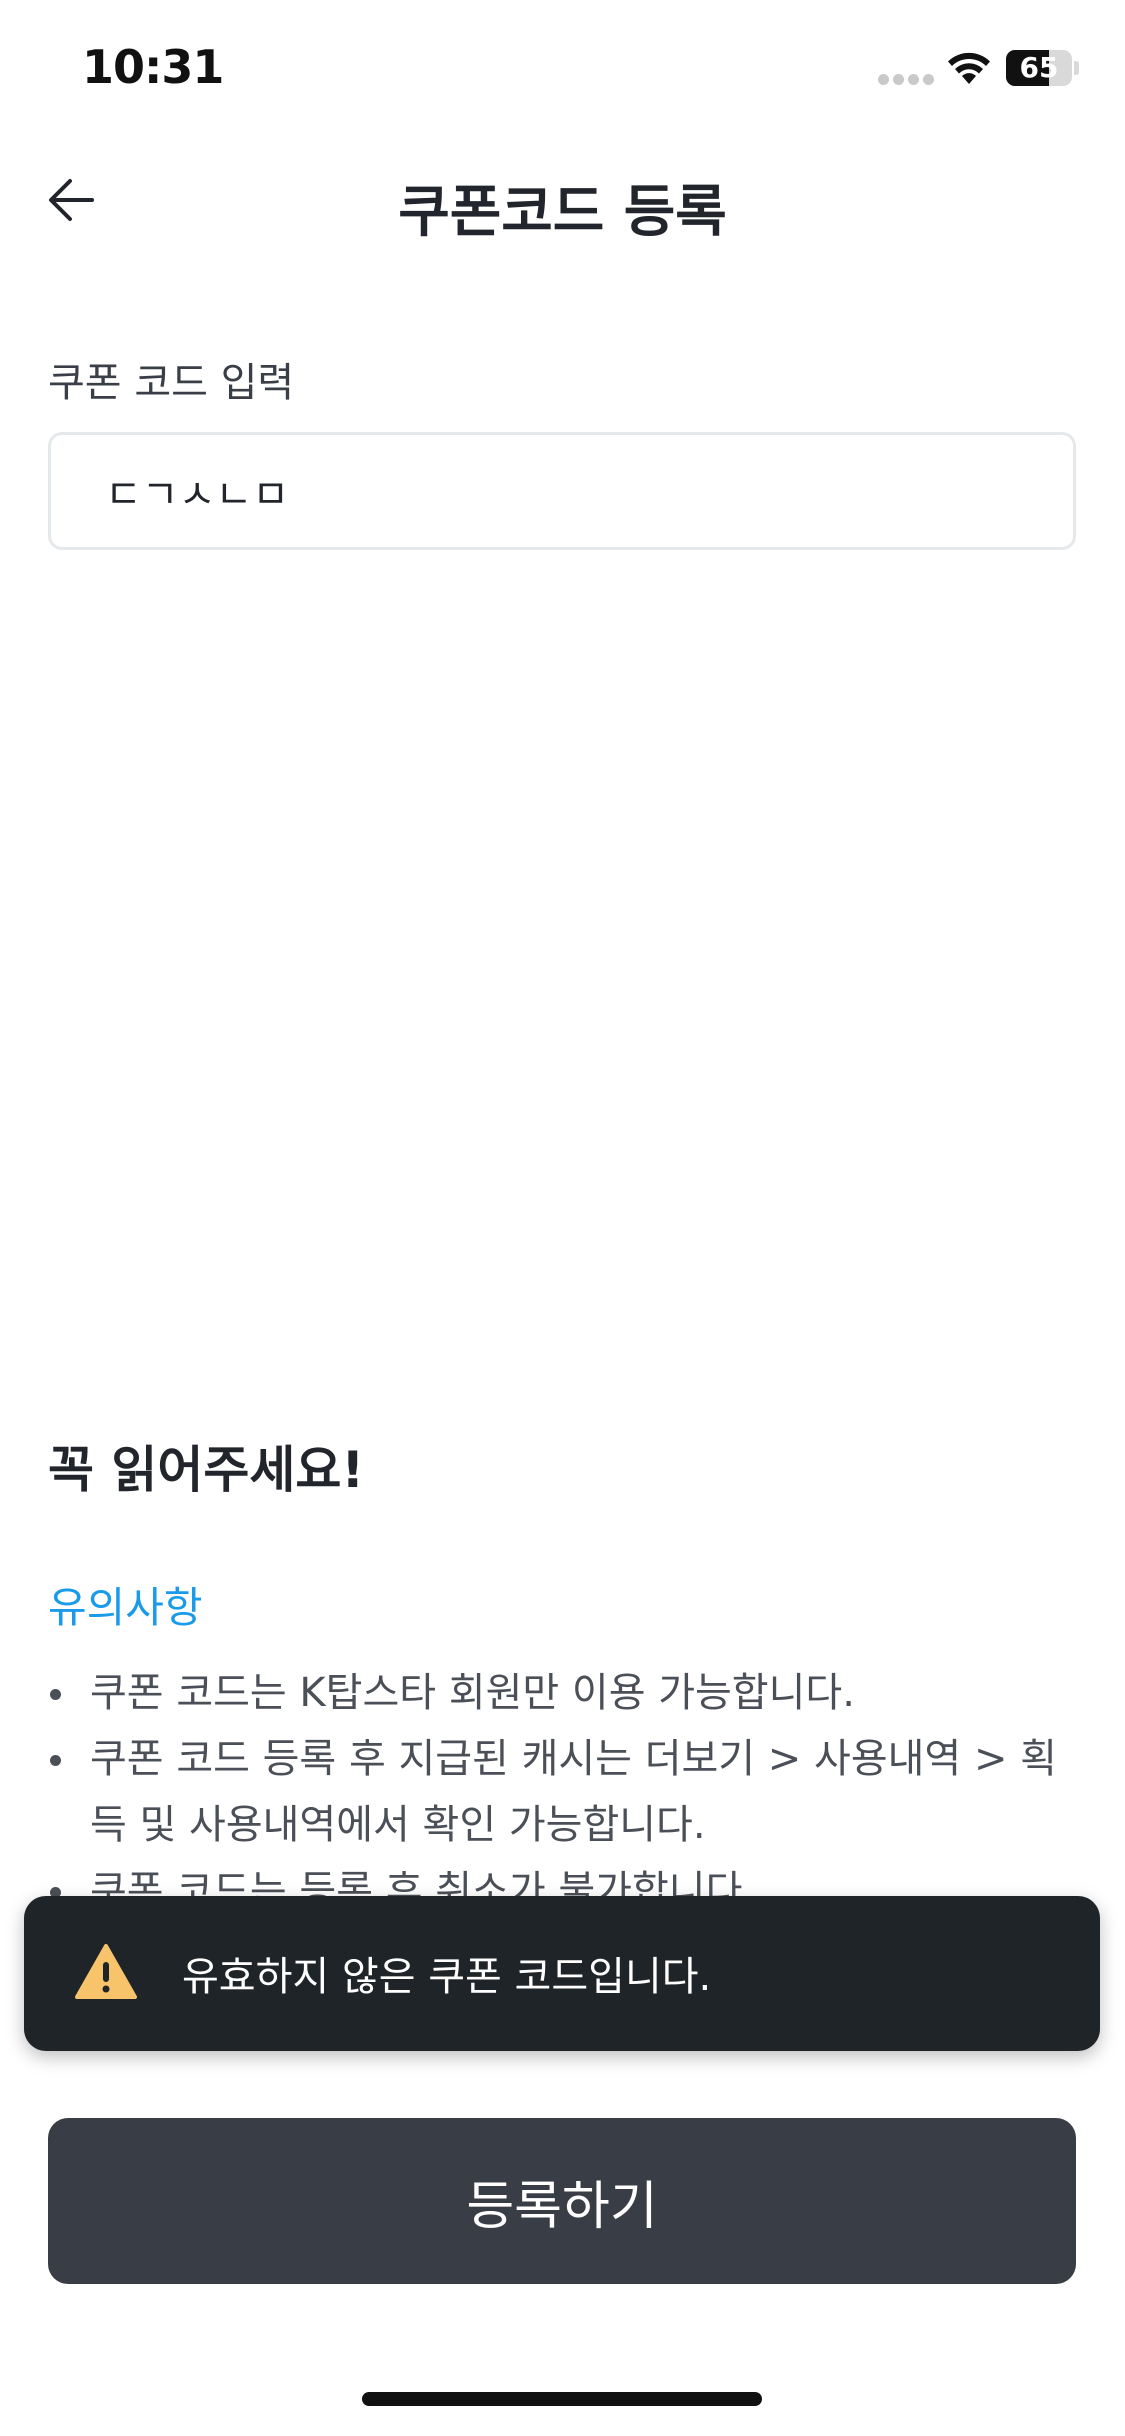  Describe the element at coordinates (969, 68) in the screenshot. I see `wifi-icon` at that location.